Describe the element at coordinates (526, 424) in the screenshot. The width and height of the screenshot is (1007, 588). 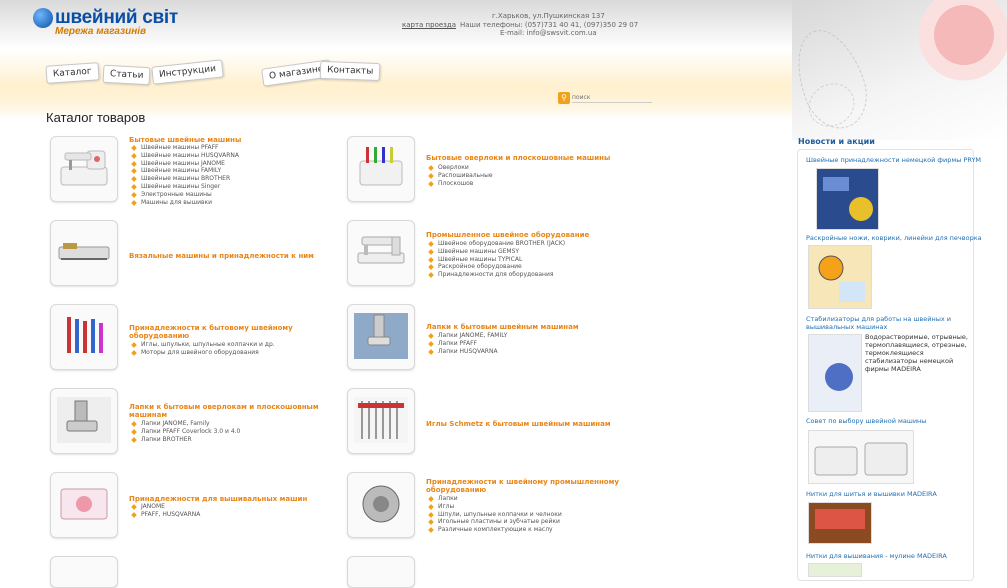
I see `category-title: Иглы Schmetz к бытовым швейным машинам` at that location.